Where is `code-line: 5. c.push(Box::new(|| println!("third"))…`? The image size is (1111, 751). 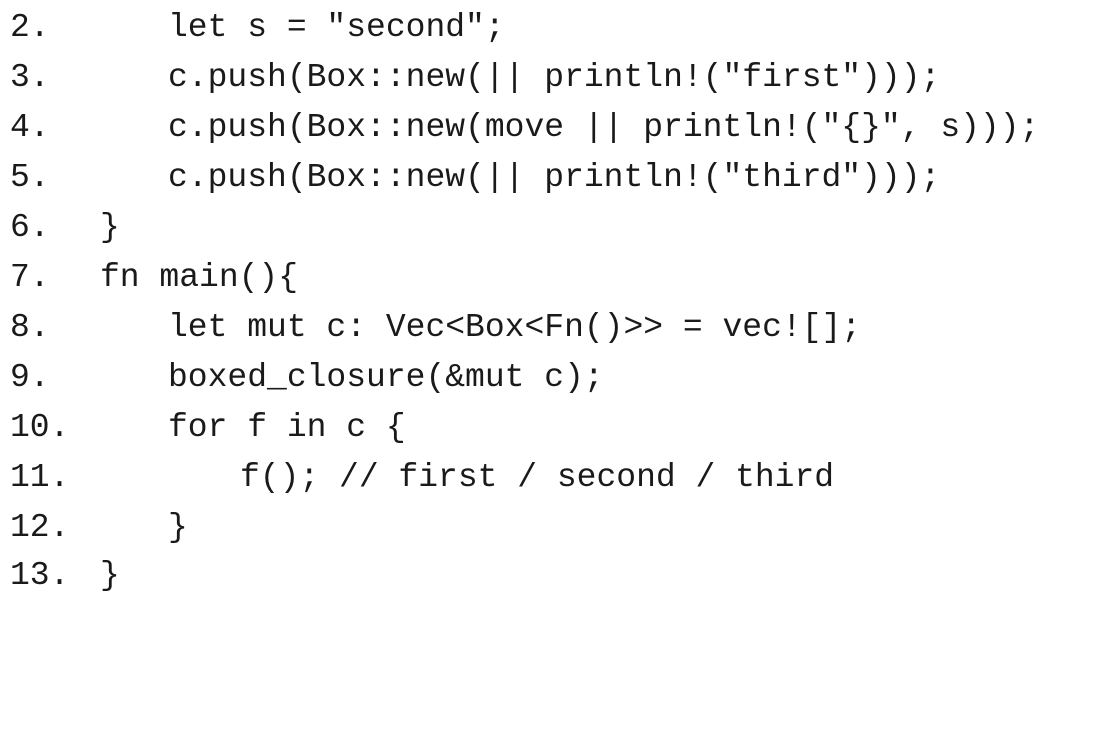
code-line: 5. c.push(Box::new(|| println!("third"))… is located at coordinates (555, 178).